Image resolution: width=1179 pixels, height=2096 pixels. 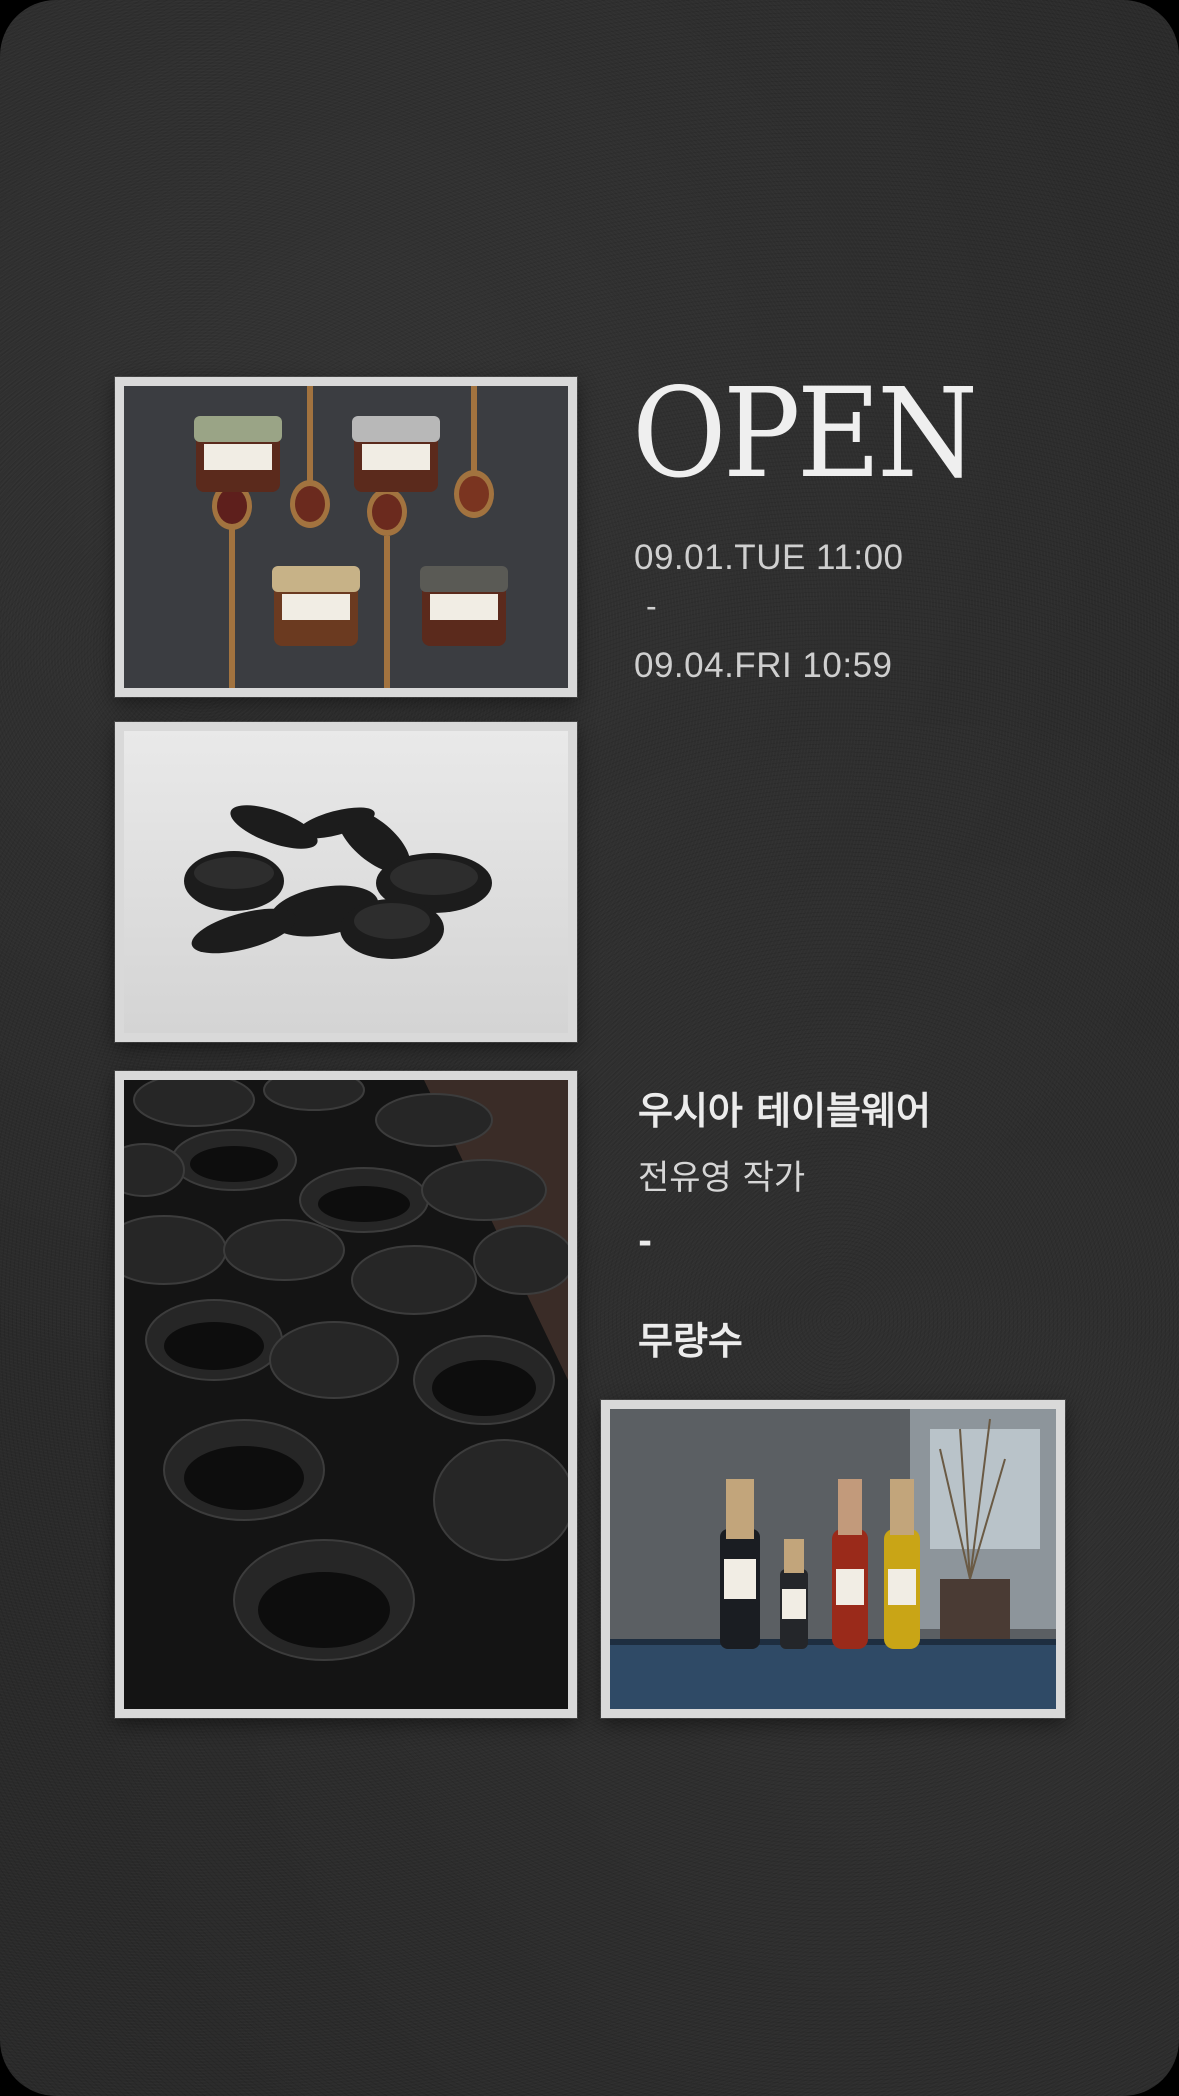 I want to click on black-bowls-photo, so click(x=346, y=1394).